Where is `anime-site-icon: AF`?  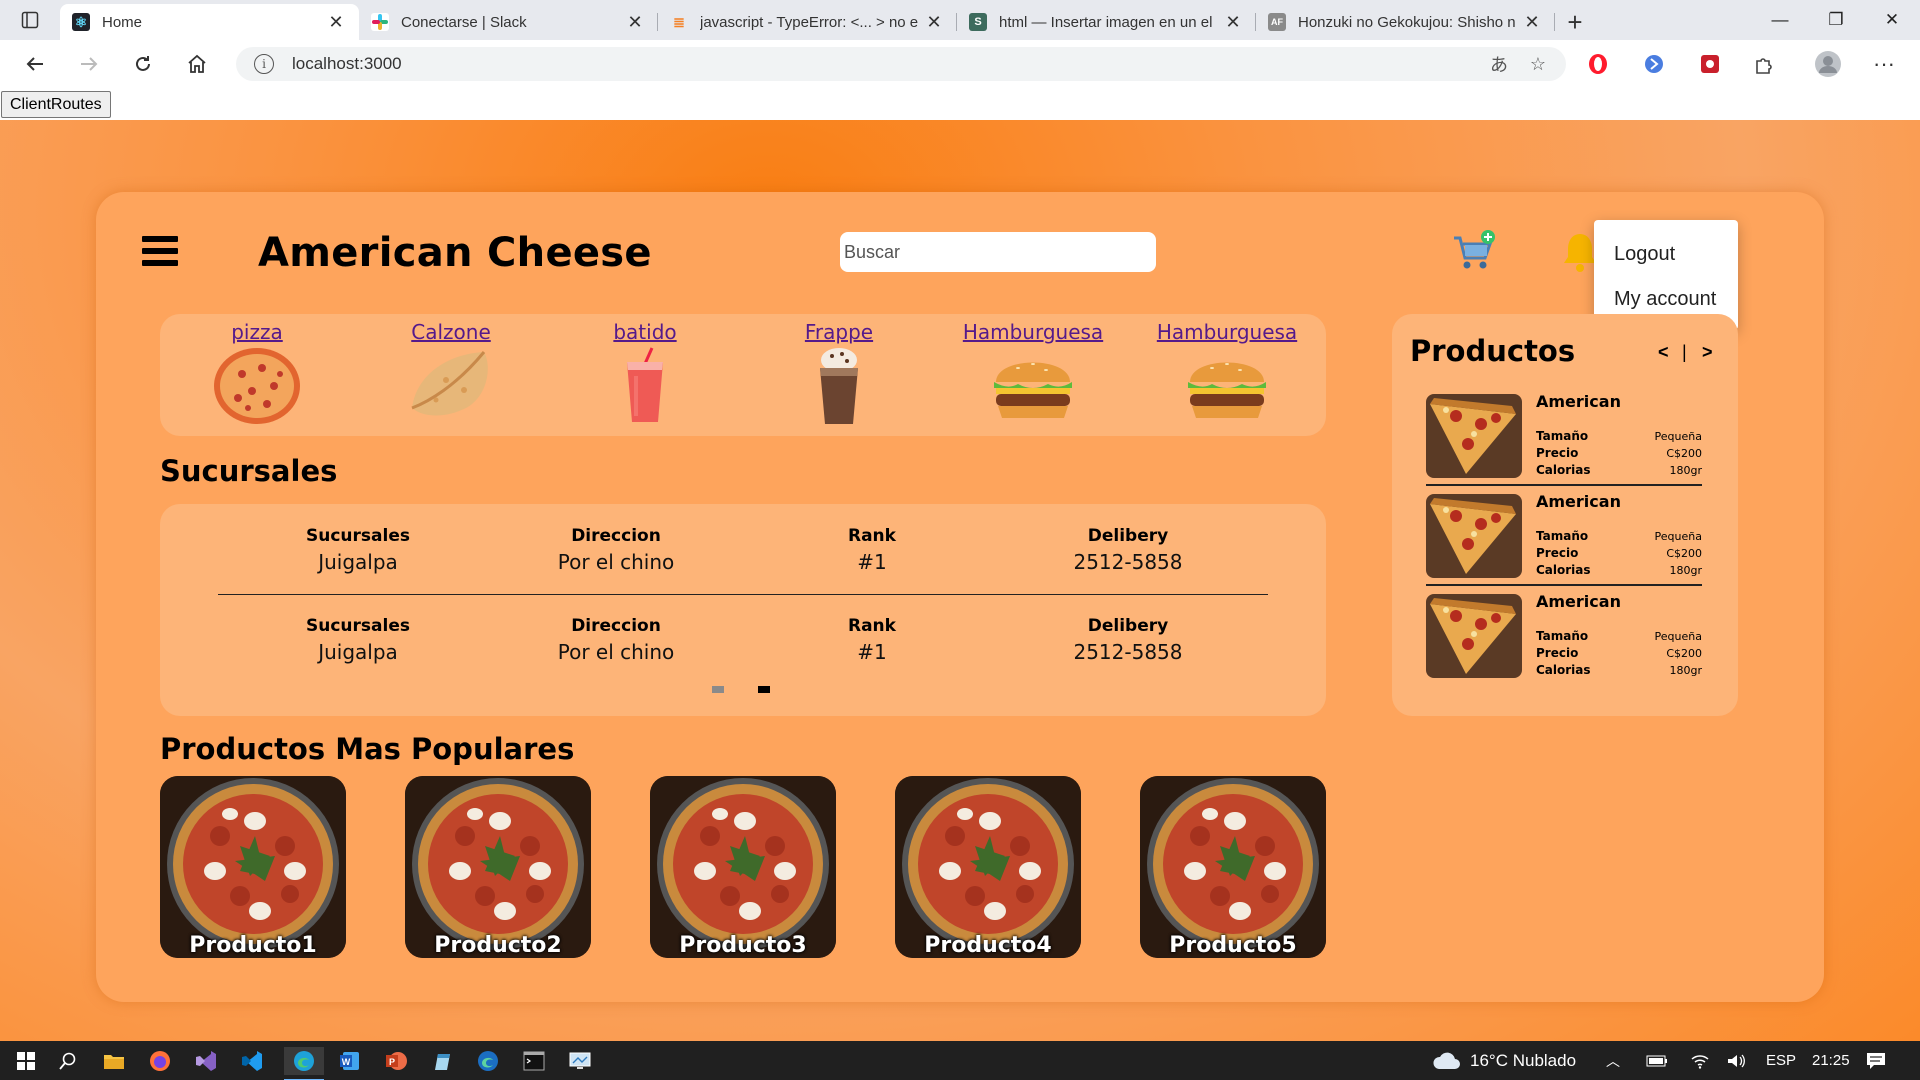
anime-site-icon: AF is located at coordinates (1277, 22).